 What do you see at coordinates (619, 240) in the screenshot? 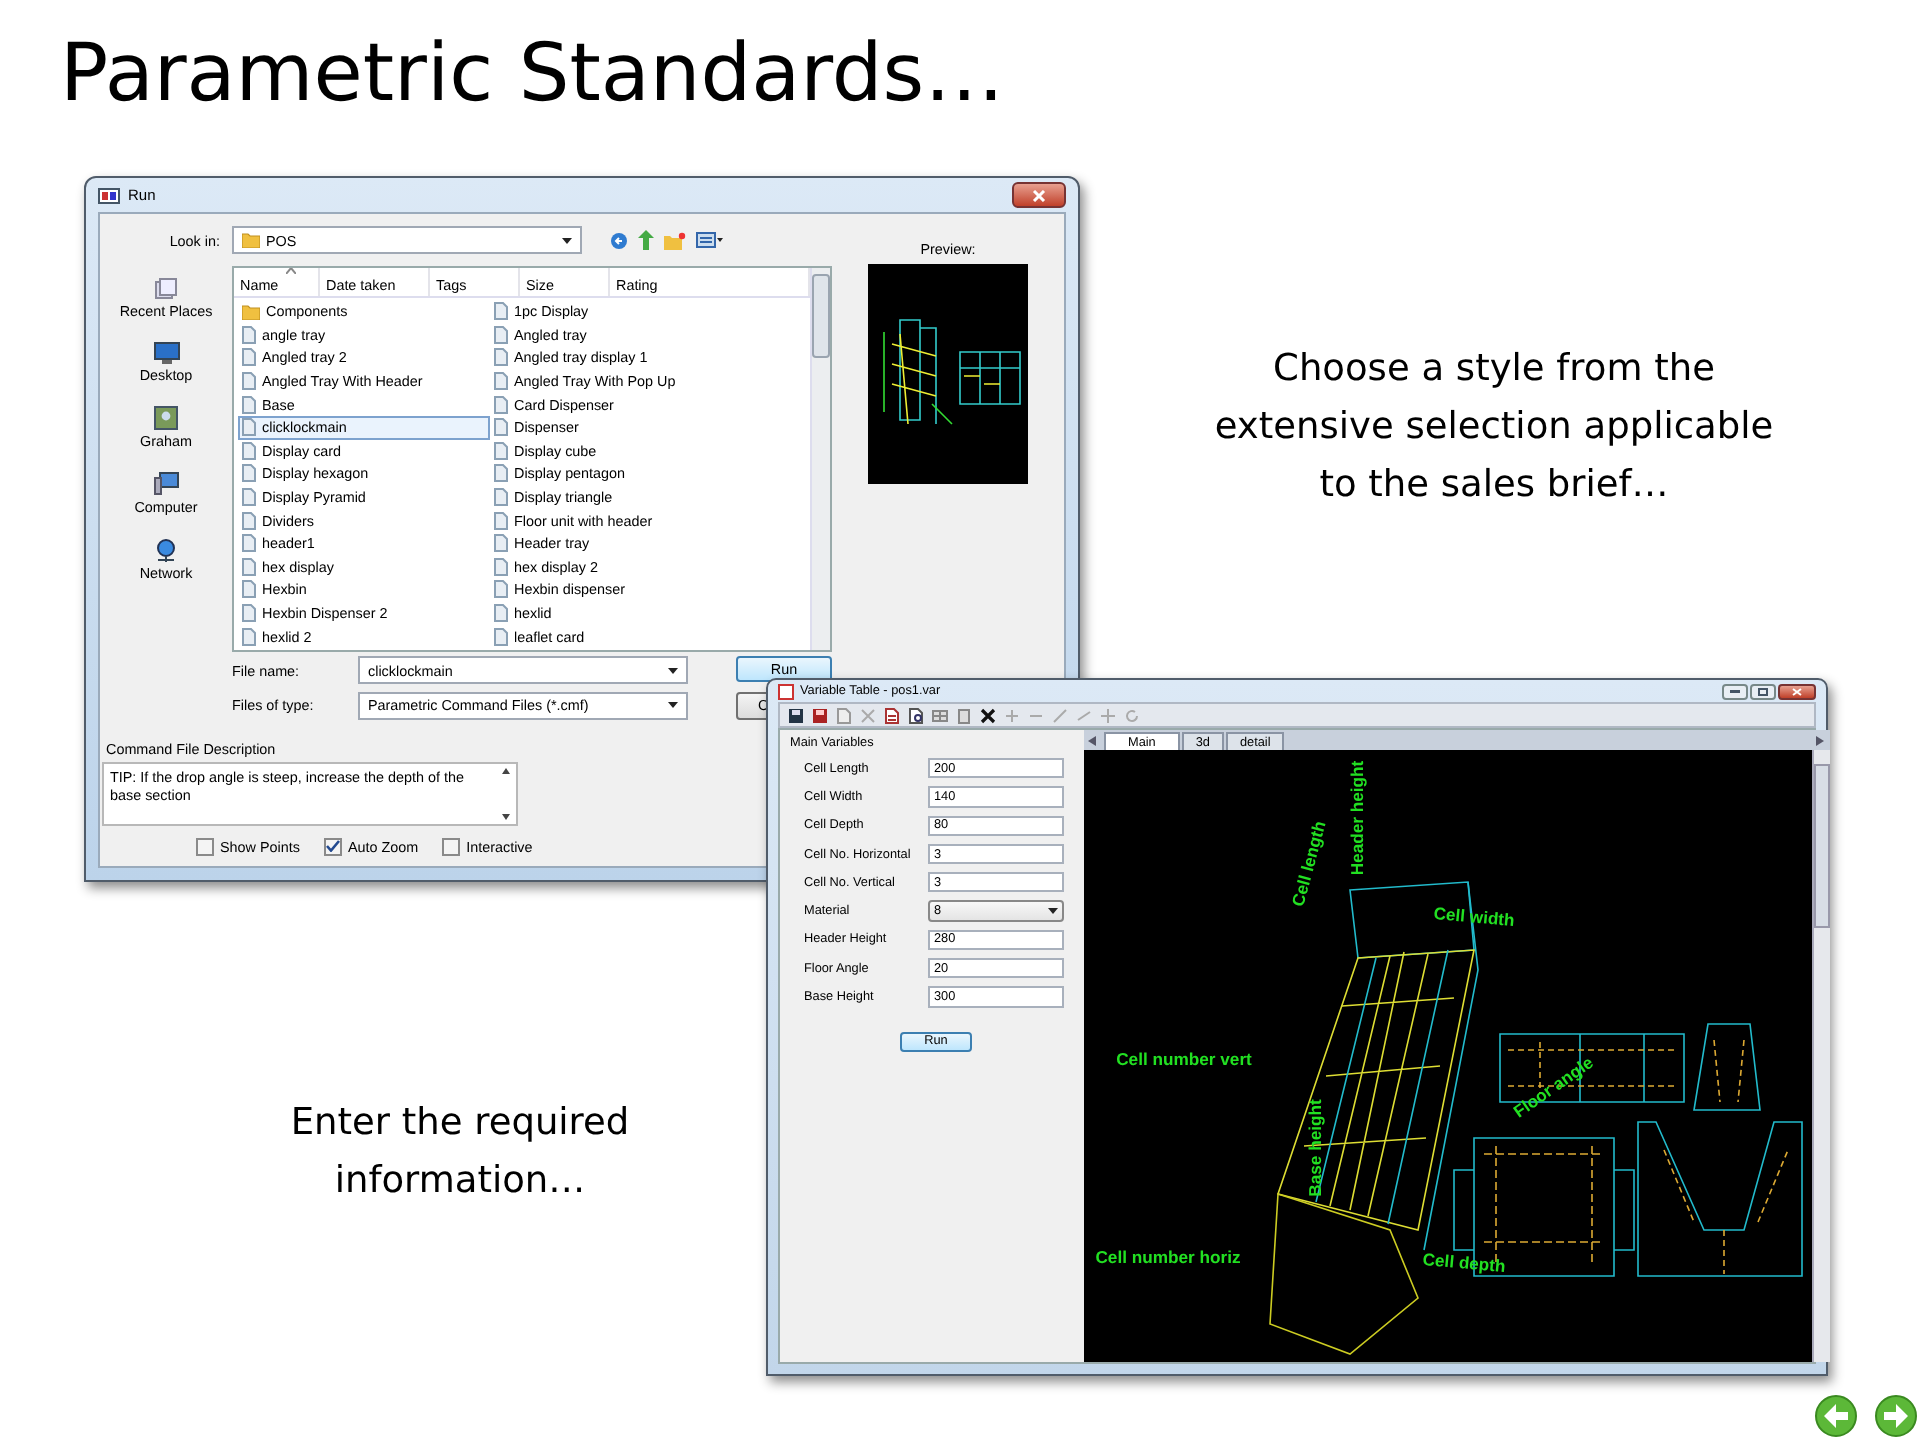
I see `back-icon` at bounding box center [619, 240].